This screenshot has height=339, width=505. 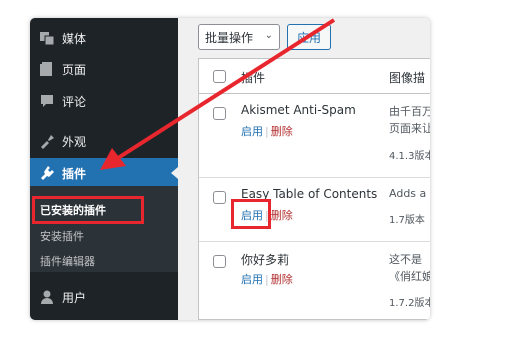 I want to click on sidebar-item-pages: 页面, so click(x=104, y=69).